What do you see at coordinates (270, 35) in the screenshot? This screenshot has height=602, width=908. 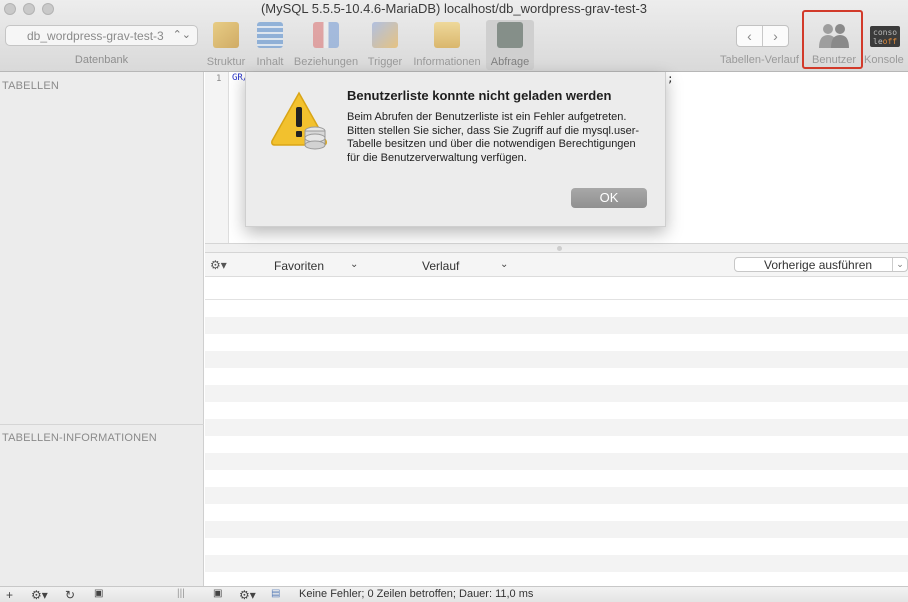 I see `table-content-icon` at bounding box center [270, 35].